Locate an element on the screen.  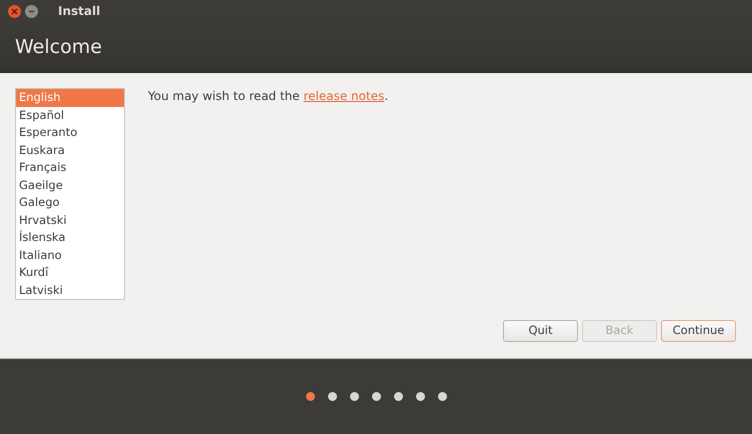
language-item: Français is located at coordinates (70, 167).